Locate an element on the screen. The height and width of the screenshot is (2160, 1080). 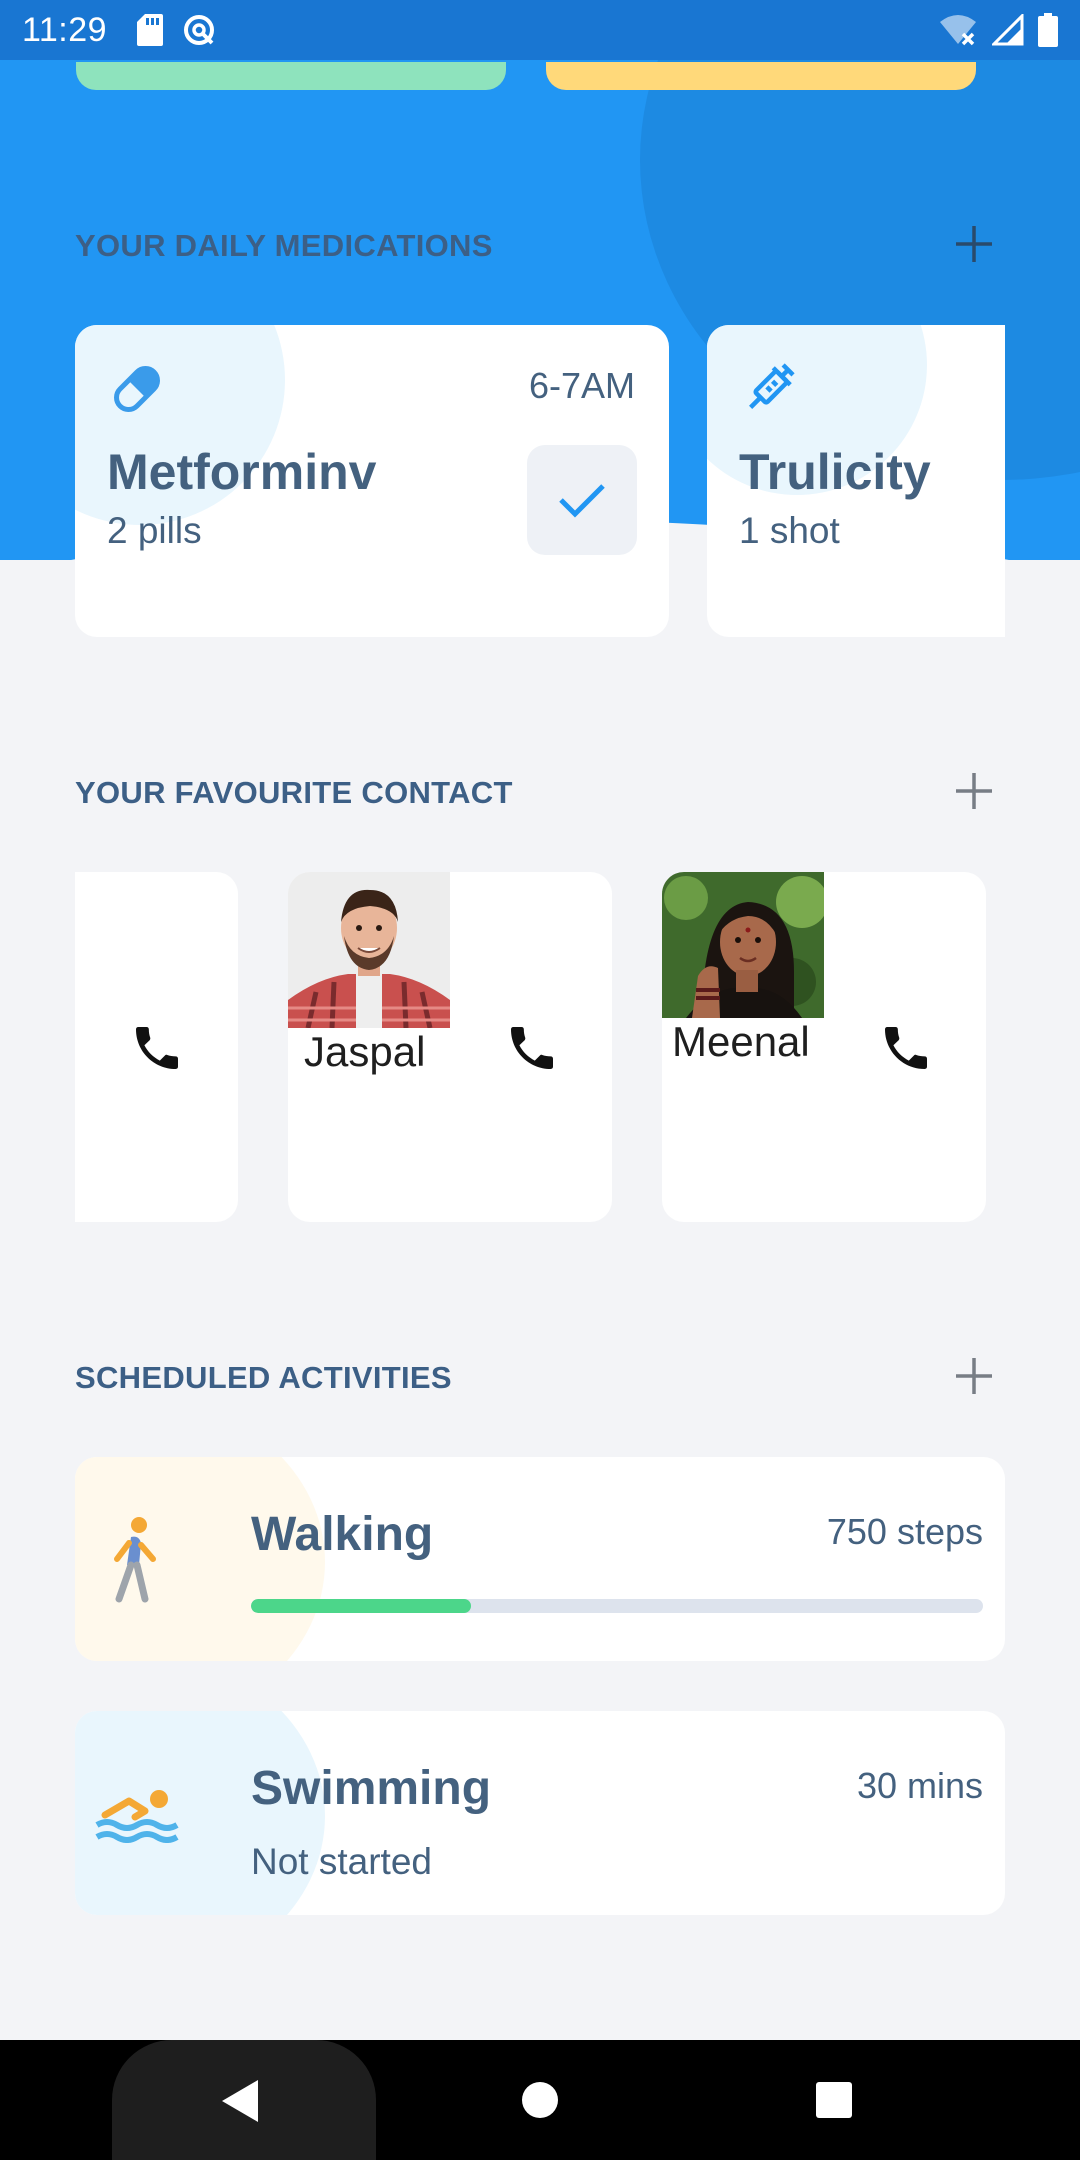
medication-name: Trulicity is located at coordinates (835, 472).